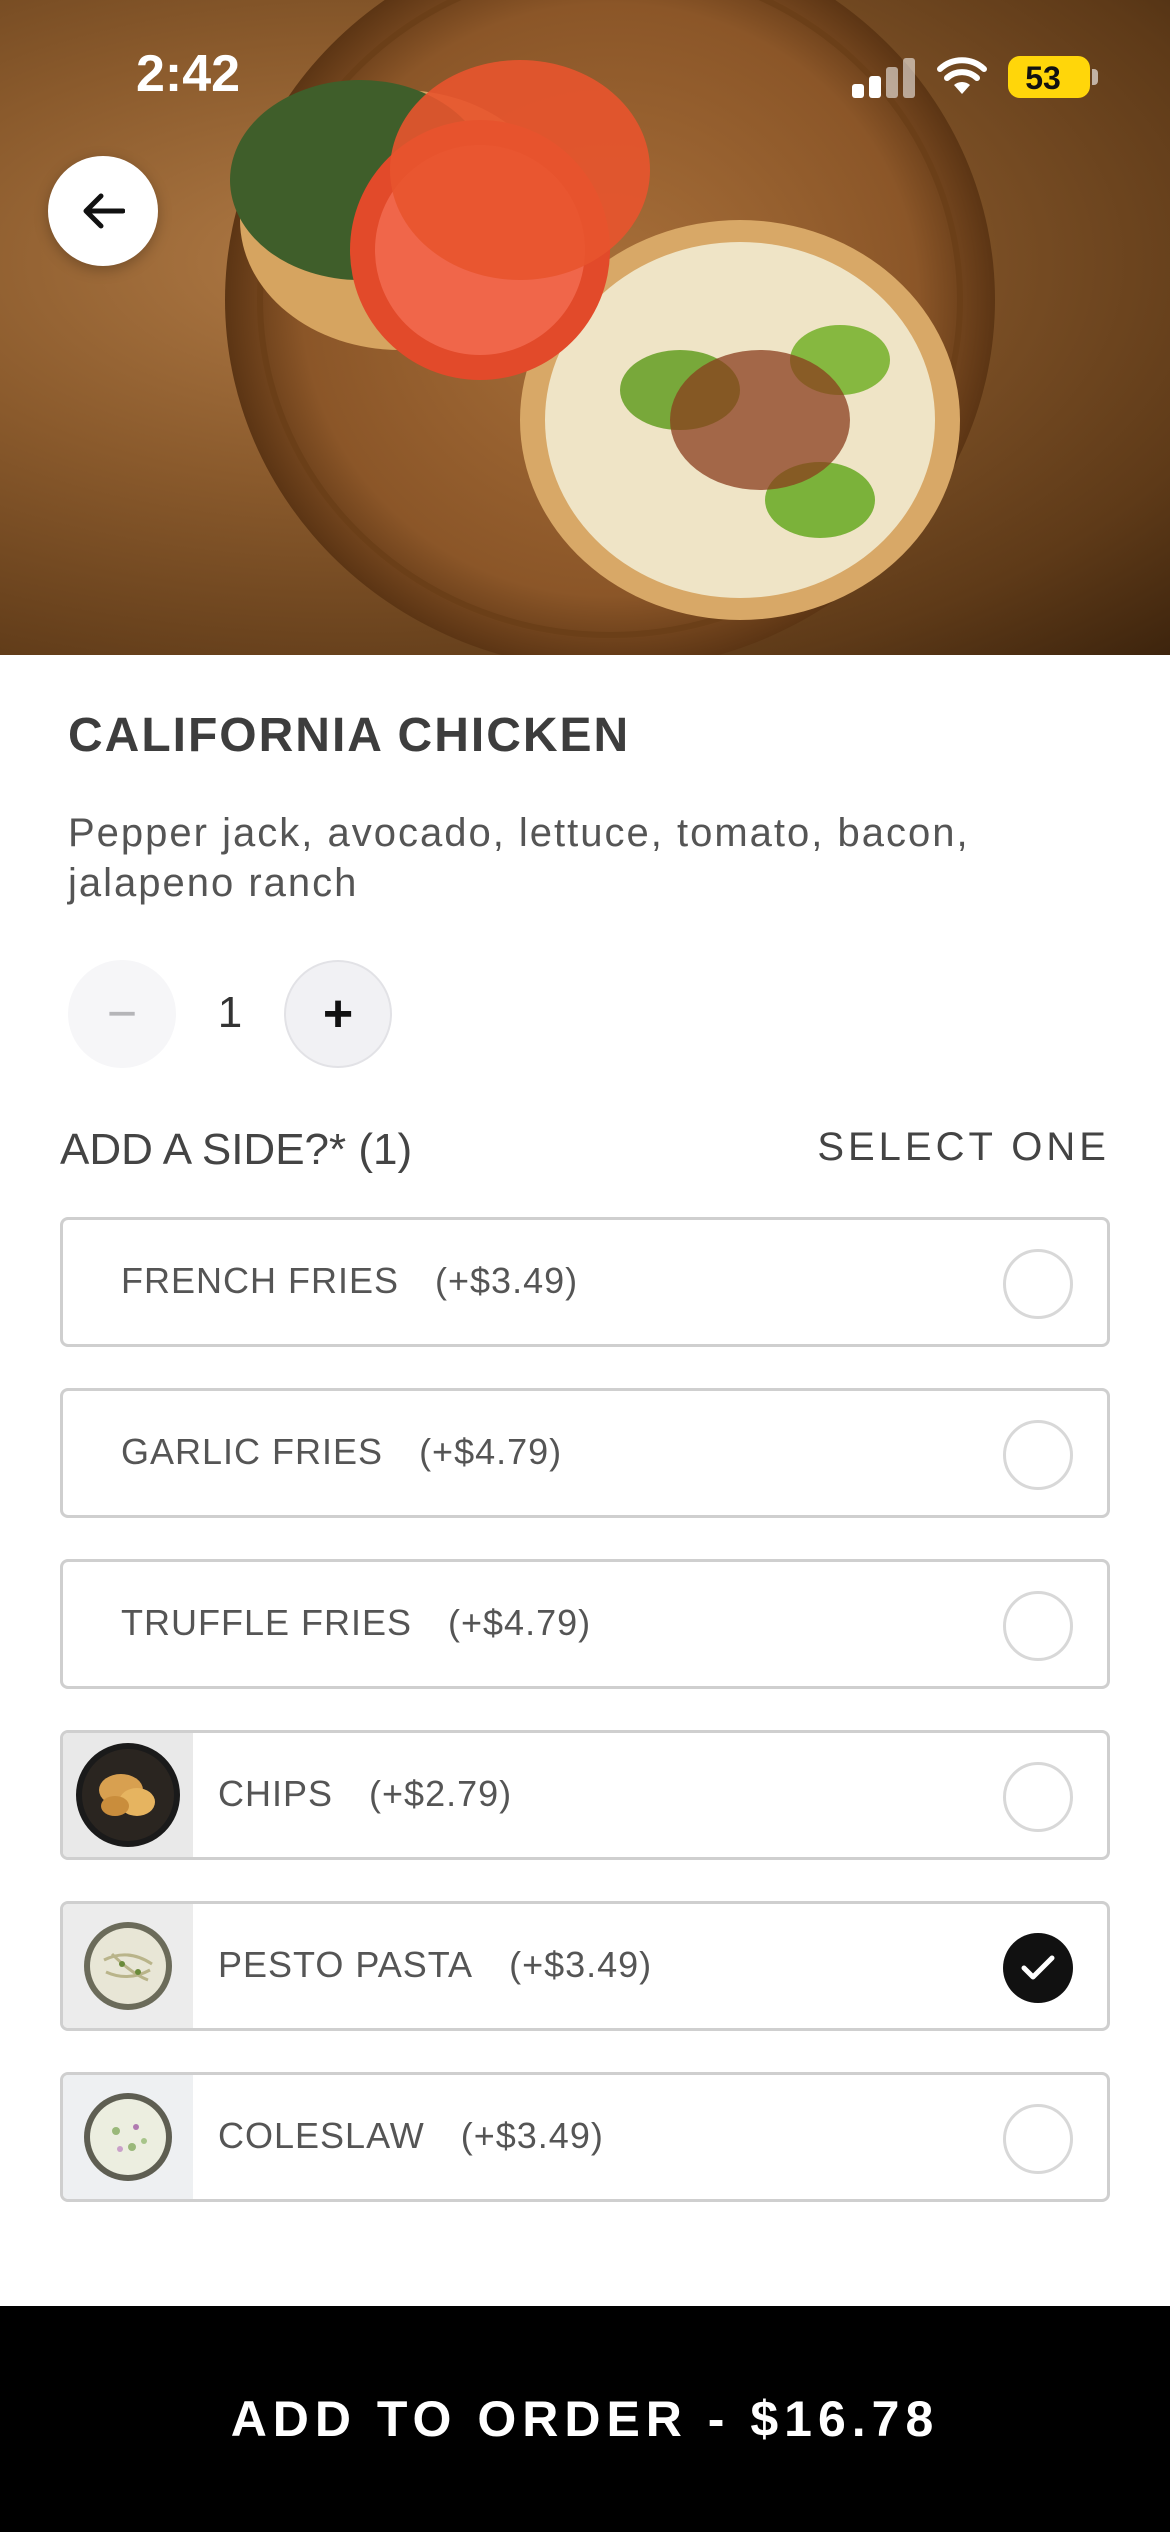 The image size is (1170, 2532). I want to click on status-time: 2:42, so click(188, 74).